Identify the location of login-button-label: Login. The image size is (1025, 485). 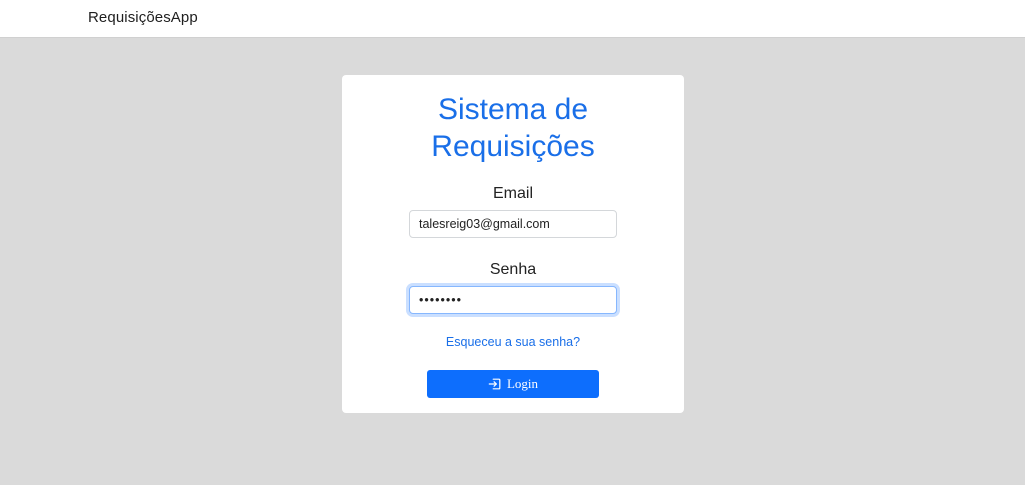
(522, 383).